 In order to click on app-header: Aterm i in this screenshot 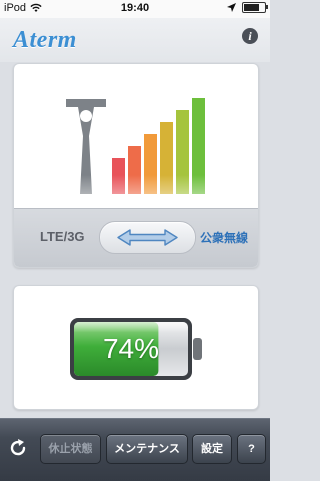, I will do `click(135, 40)`.